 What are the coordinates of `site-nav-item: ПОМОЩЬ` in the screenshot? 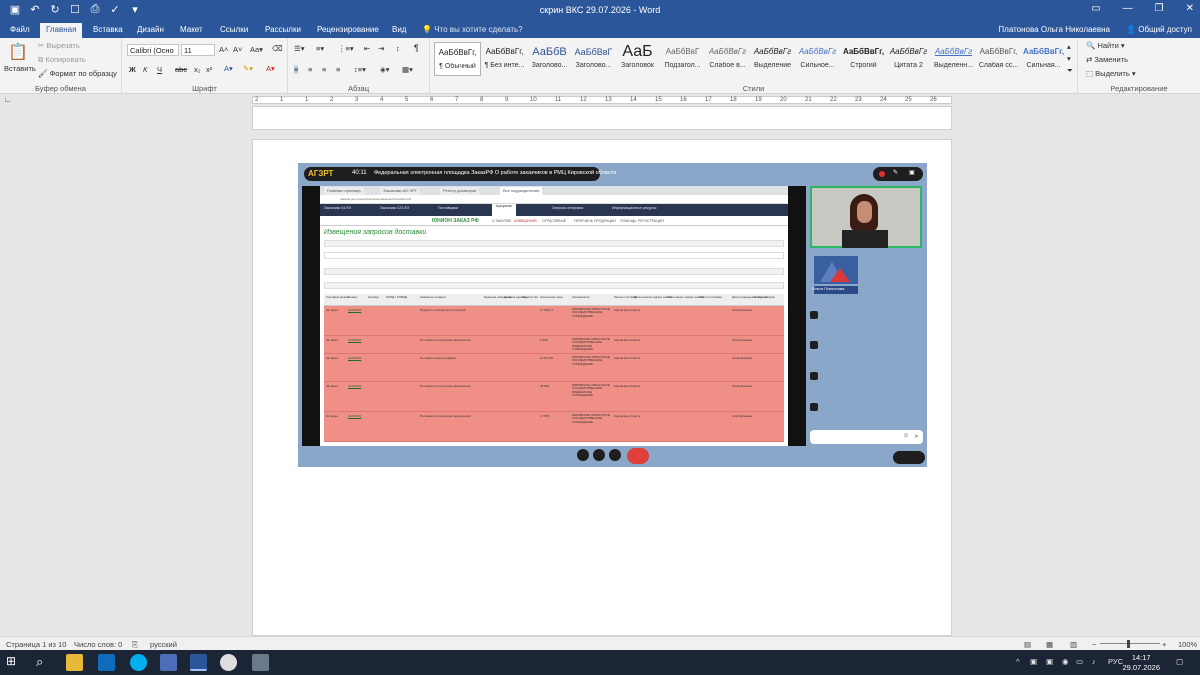 It's located at (628, 221).